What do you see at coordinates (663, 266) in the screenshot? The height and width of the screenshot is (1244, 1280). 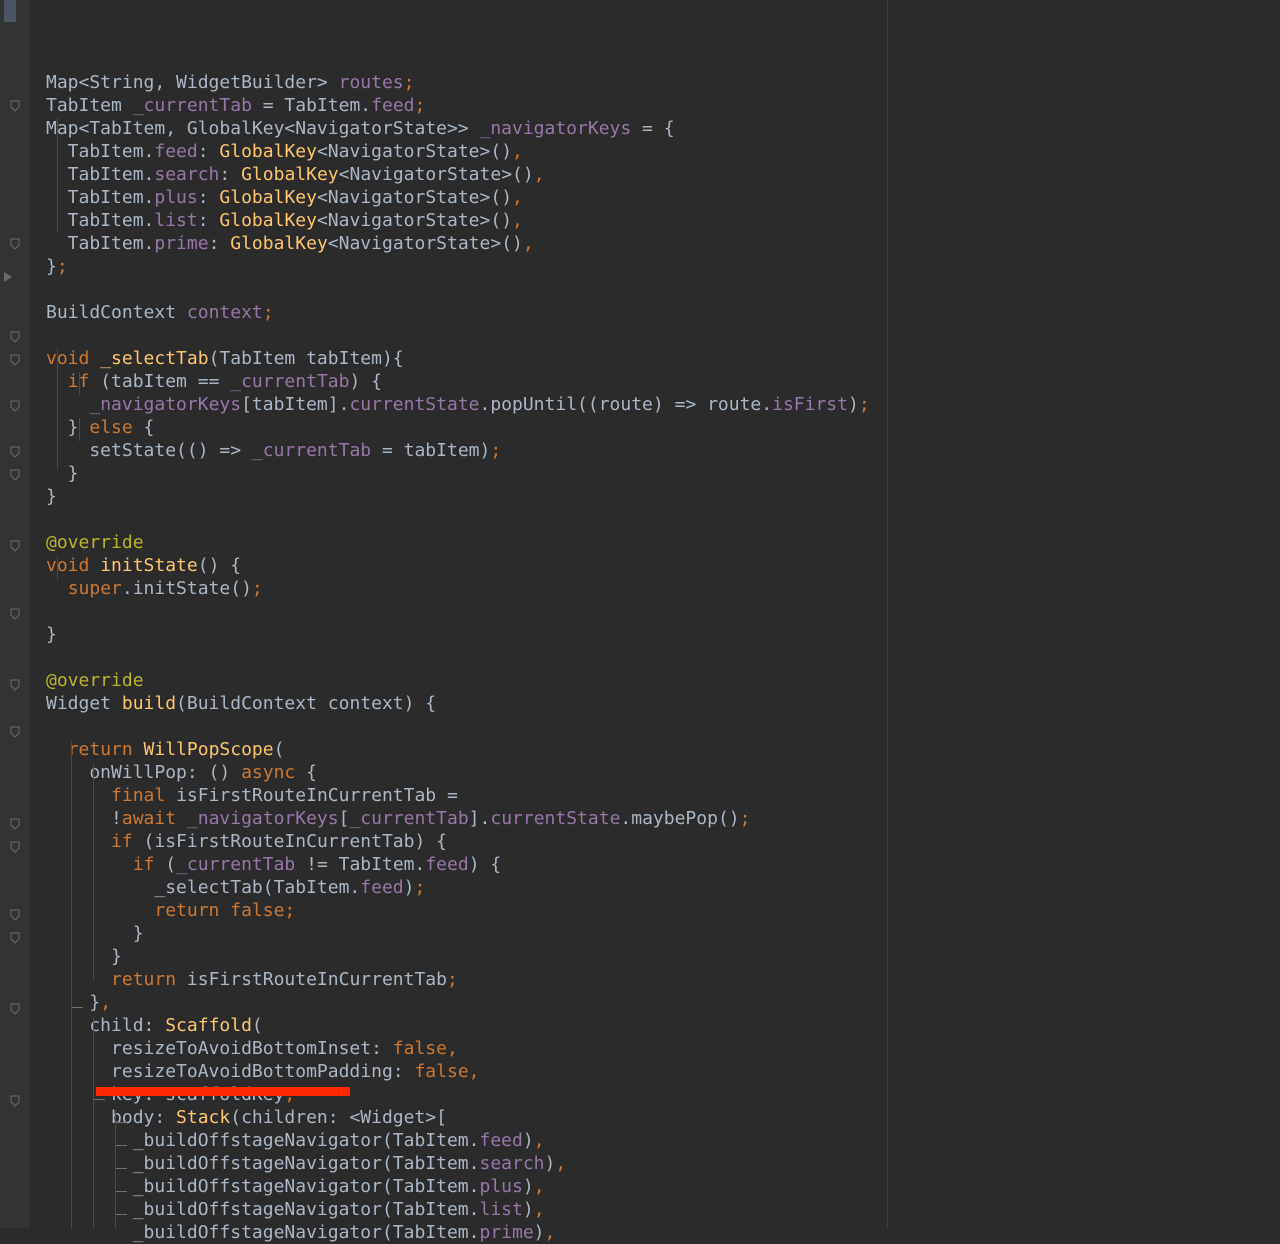 I see `code-line: };` at bounding box center [663, 266].